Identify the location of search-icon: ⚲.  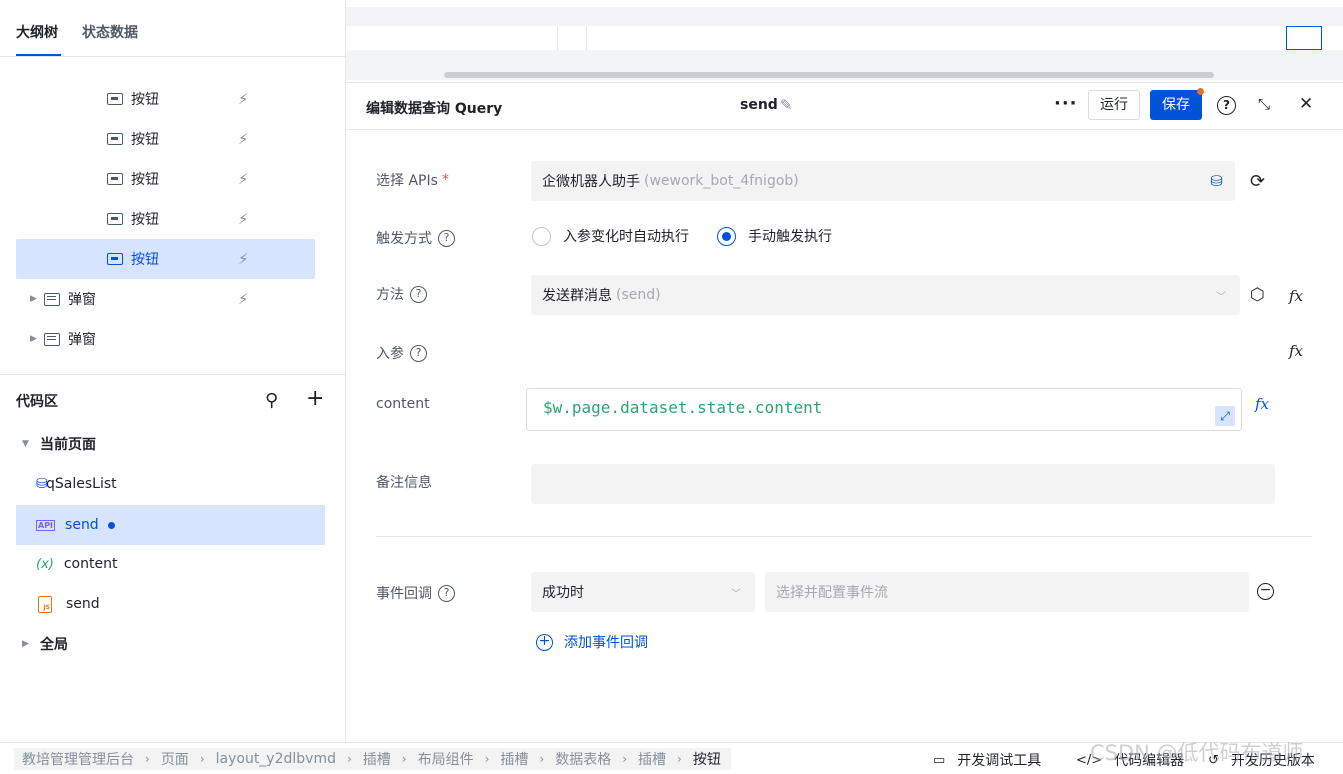
(271, 400).